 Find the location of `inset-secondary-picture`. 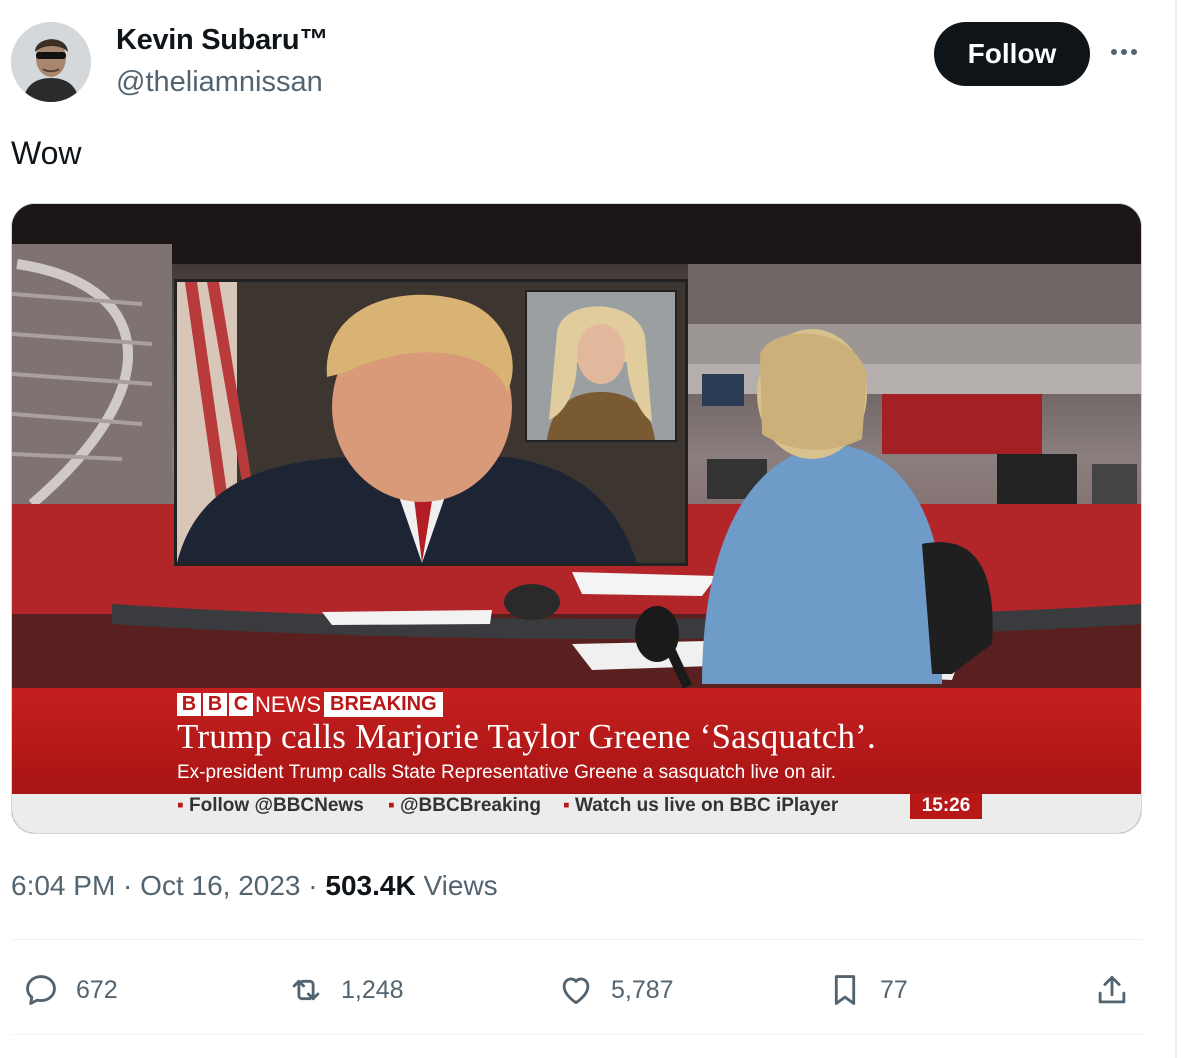

inset-secondary-picture is located at coordinates (601, 366).